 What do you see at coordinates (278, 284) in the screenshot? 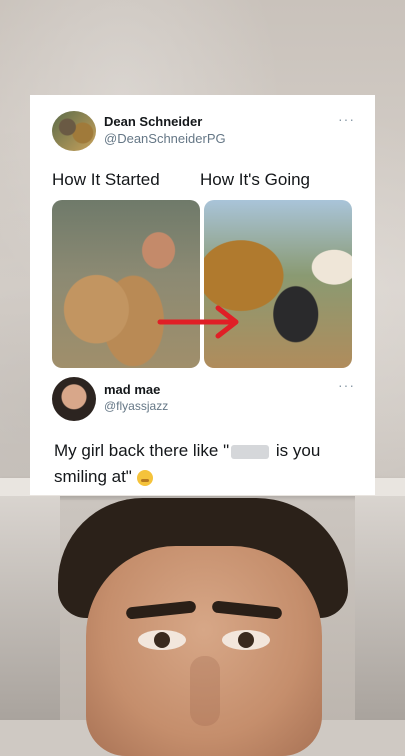
I see `photo-man-with-adult-lions` at bounding box center [278, 284].